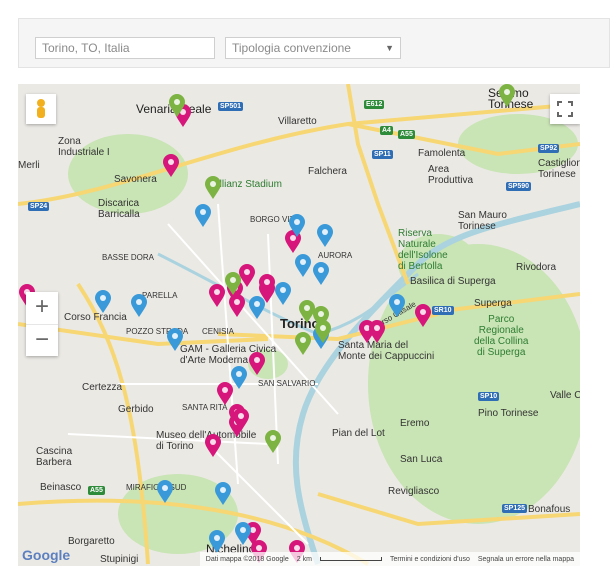 Image resolution: width=610 pixels, height=579 pixels. Describe the element at coordinates (327, 171) in the screenshot. I see `label-falchera: Falchera` at that location.